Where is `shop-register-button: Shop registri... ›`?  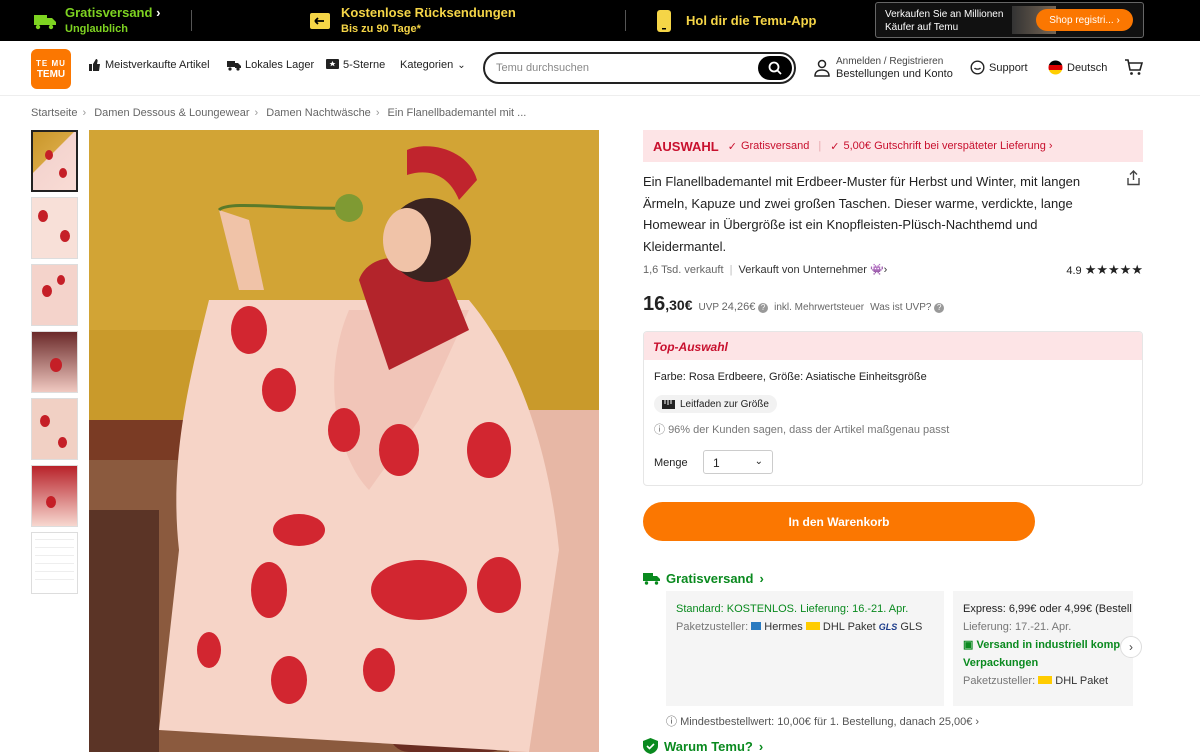
shop-register-button: Shop registri... › is located at coordinates (1084, 20).